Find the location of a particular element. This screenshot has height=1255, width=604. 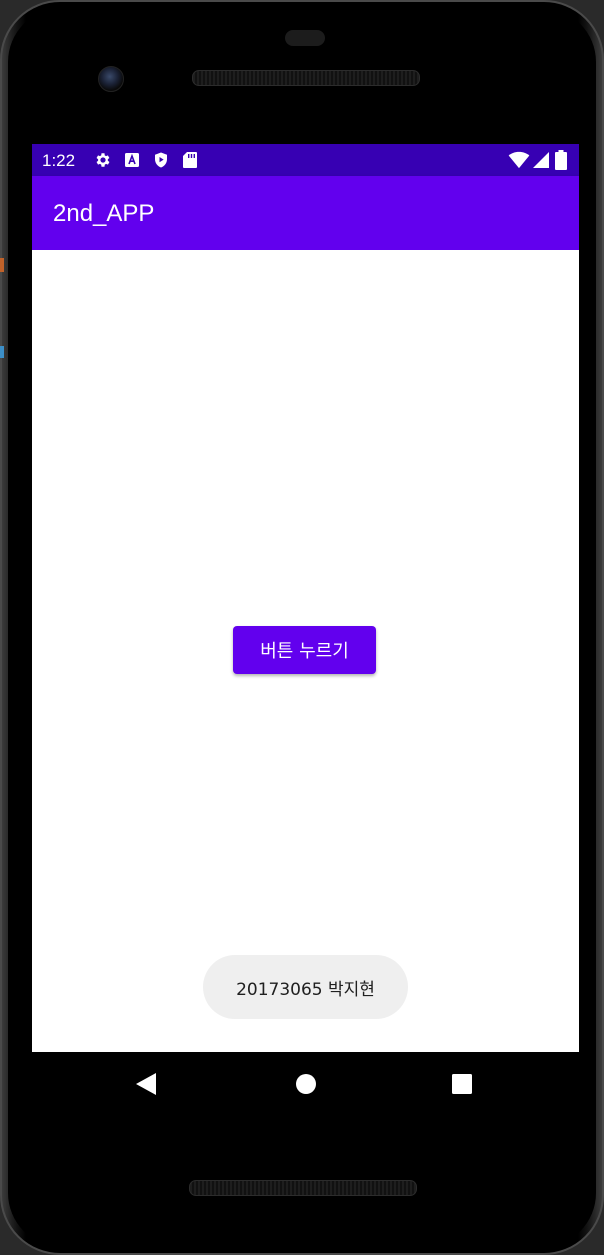

battery-icon is located at coordinates (561, 160).